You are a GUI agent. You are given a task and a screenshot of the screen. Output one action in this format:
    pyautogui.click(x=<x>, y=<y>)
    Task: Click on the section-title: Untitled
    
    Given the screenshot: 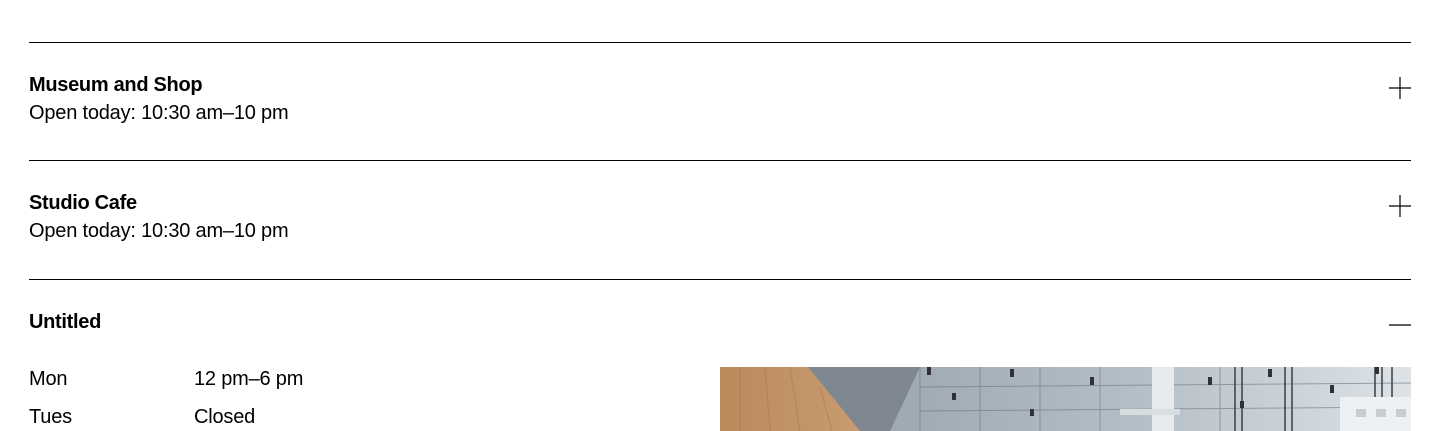 What is the action you would take?
    pyautogui.click(x=65, y=322)
    